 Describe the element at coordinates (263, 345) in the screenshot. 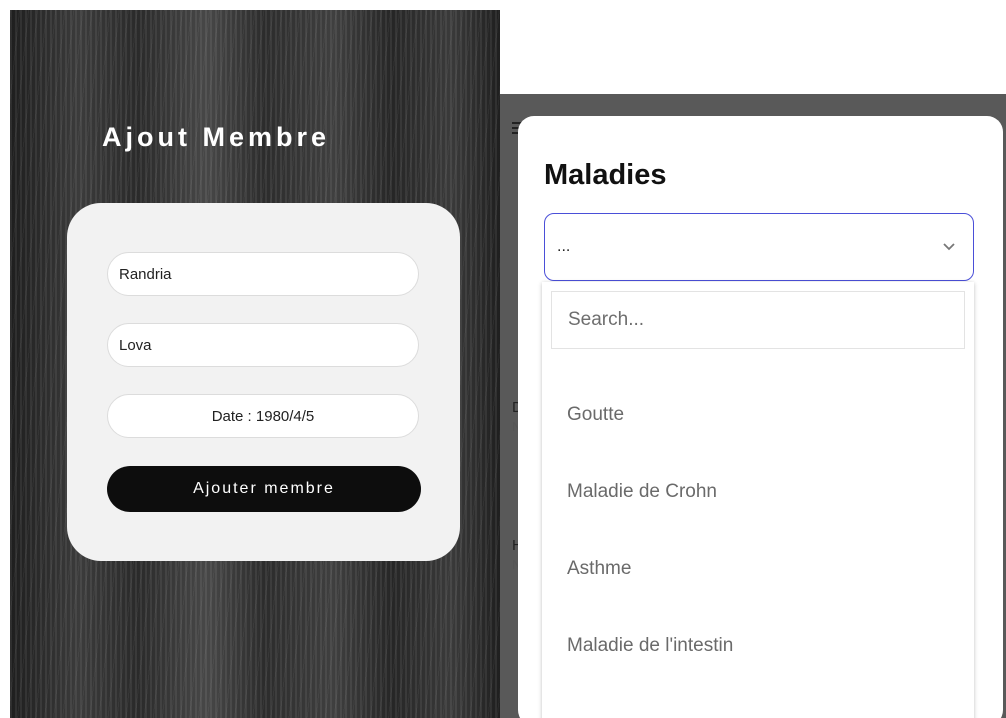

I see `first-name-field: Lova` at that location.